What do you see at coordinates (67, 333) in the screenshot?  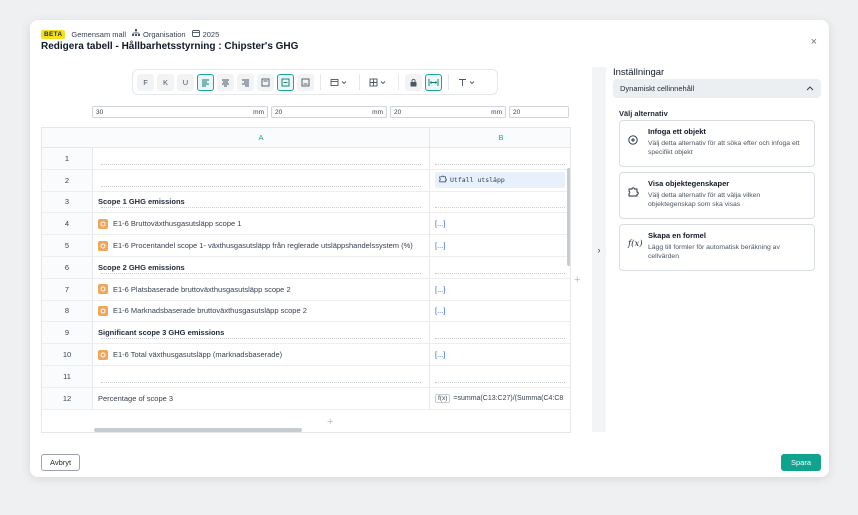 I see `row-number: 9` at bounding box center [67, 333].